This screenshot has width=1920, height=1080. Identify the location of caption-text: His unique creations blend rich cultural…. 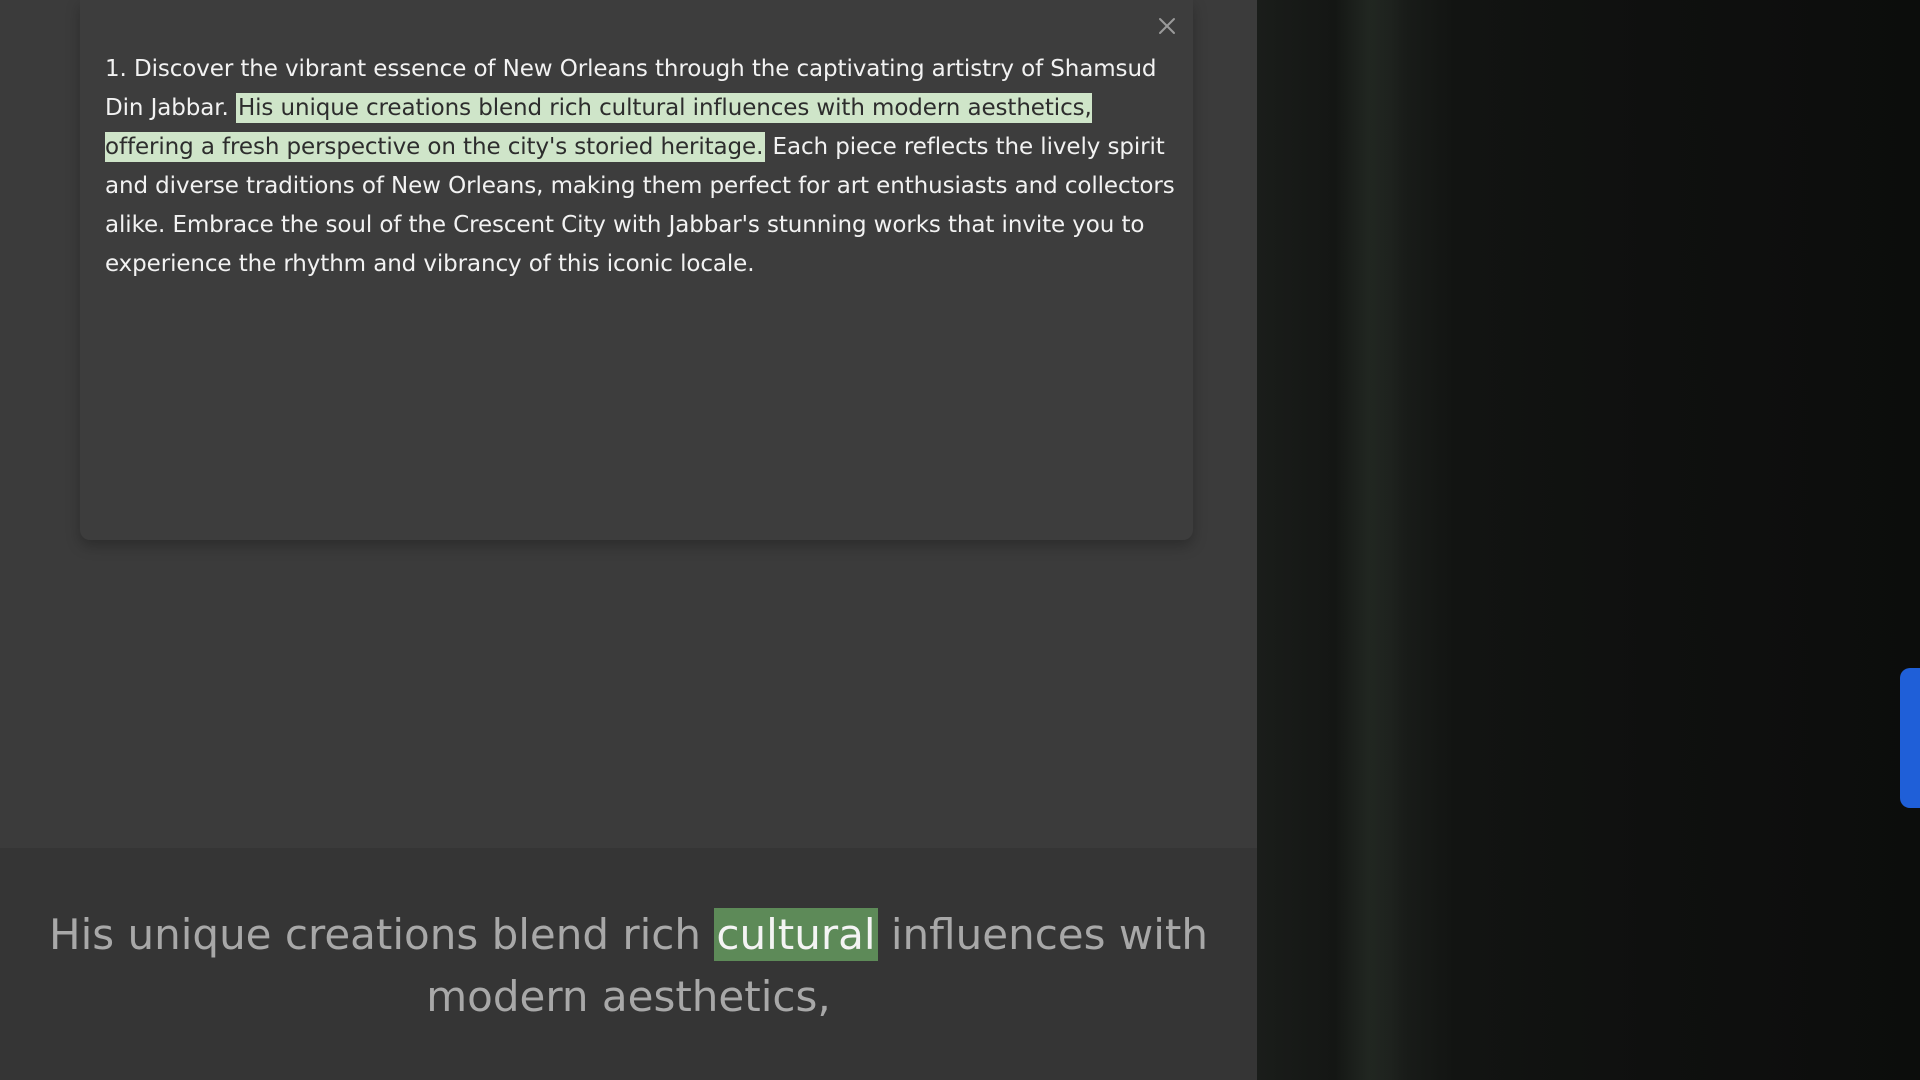
(628, 966).